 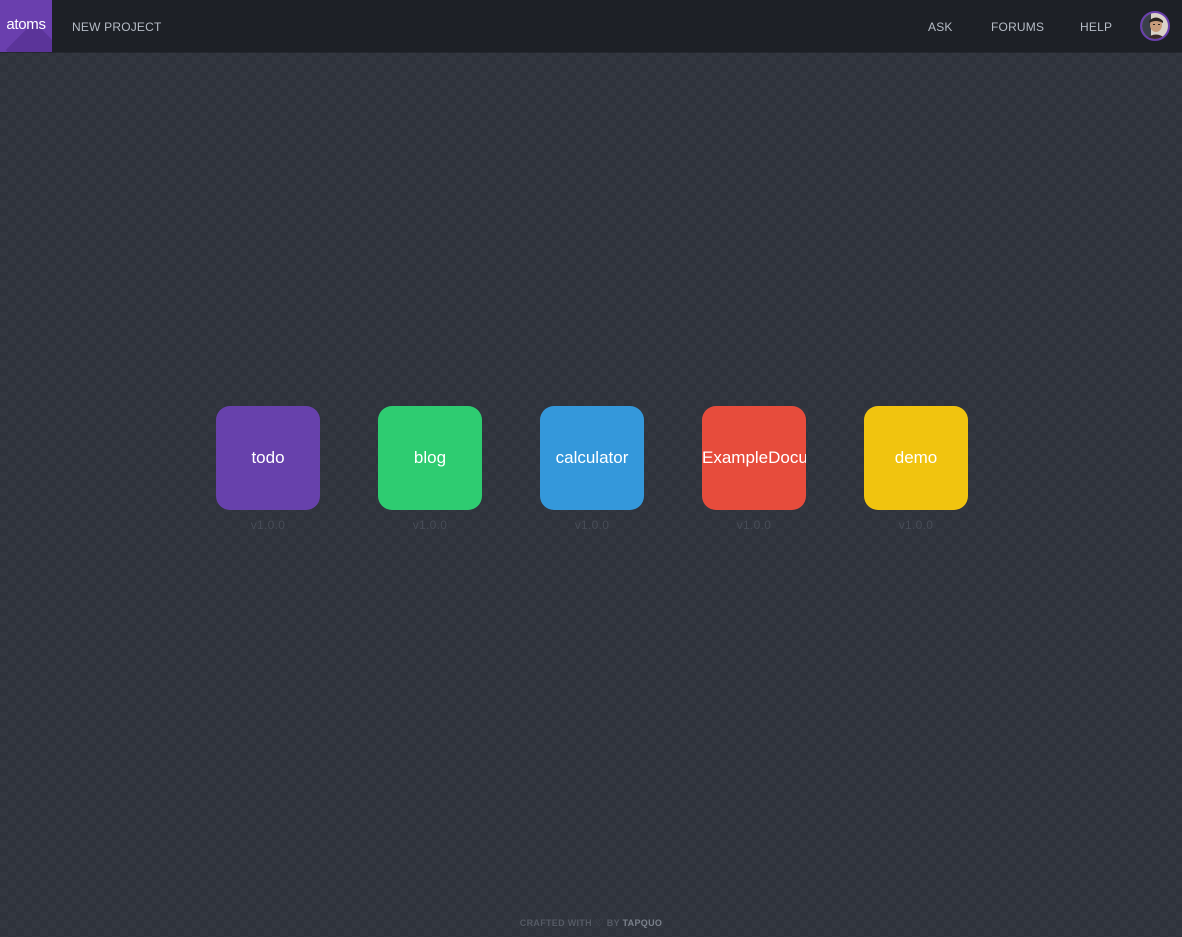 I want to click on top-navigation-bar: atoms NEW PROJECT ASK FORUMS HELP, so click(x=591, y=26).